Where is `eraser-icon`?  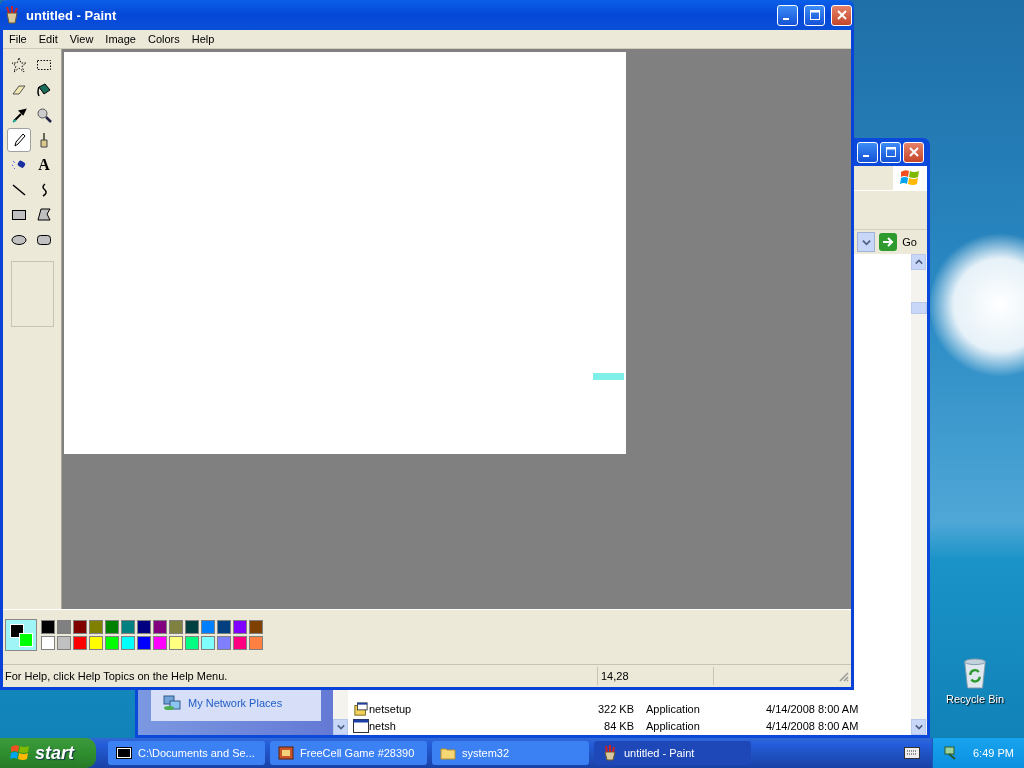 eraser-icon is located at coordinates (19, 90).